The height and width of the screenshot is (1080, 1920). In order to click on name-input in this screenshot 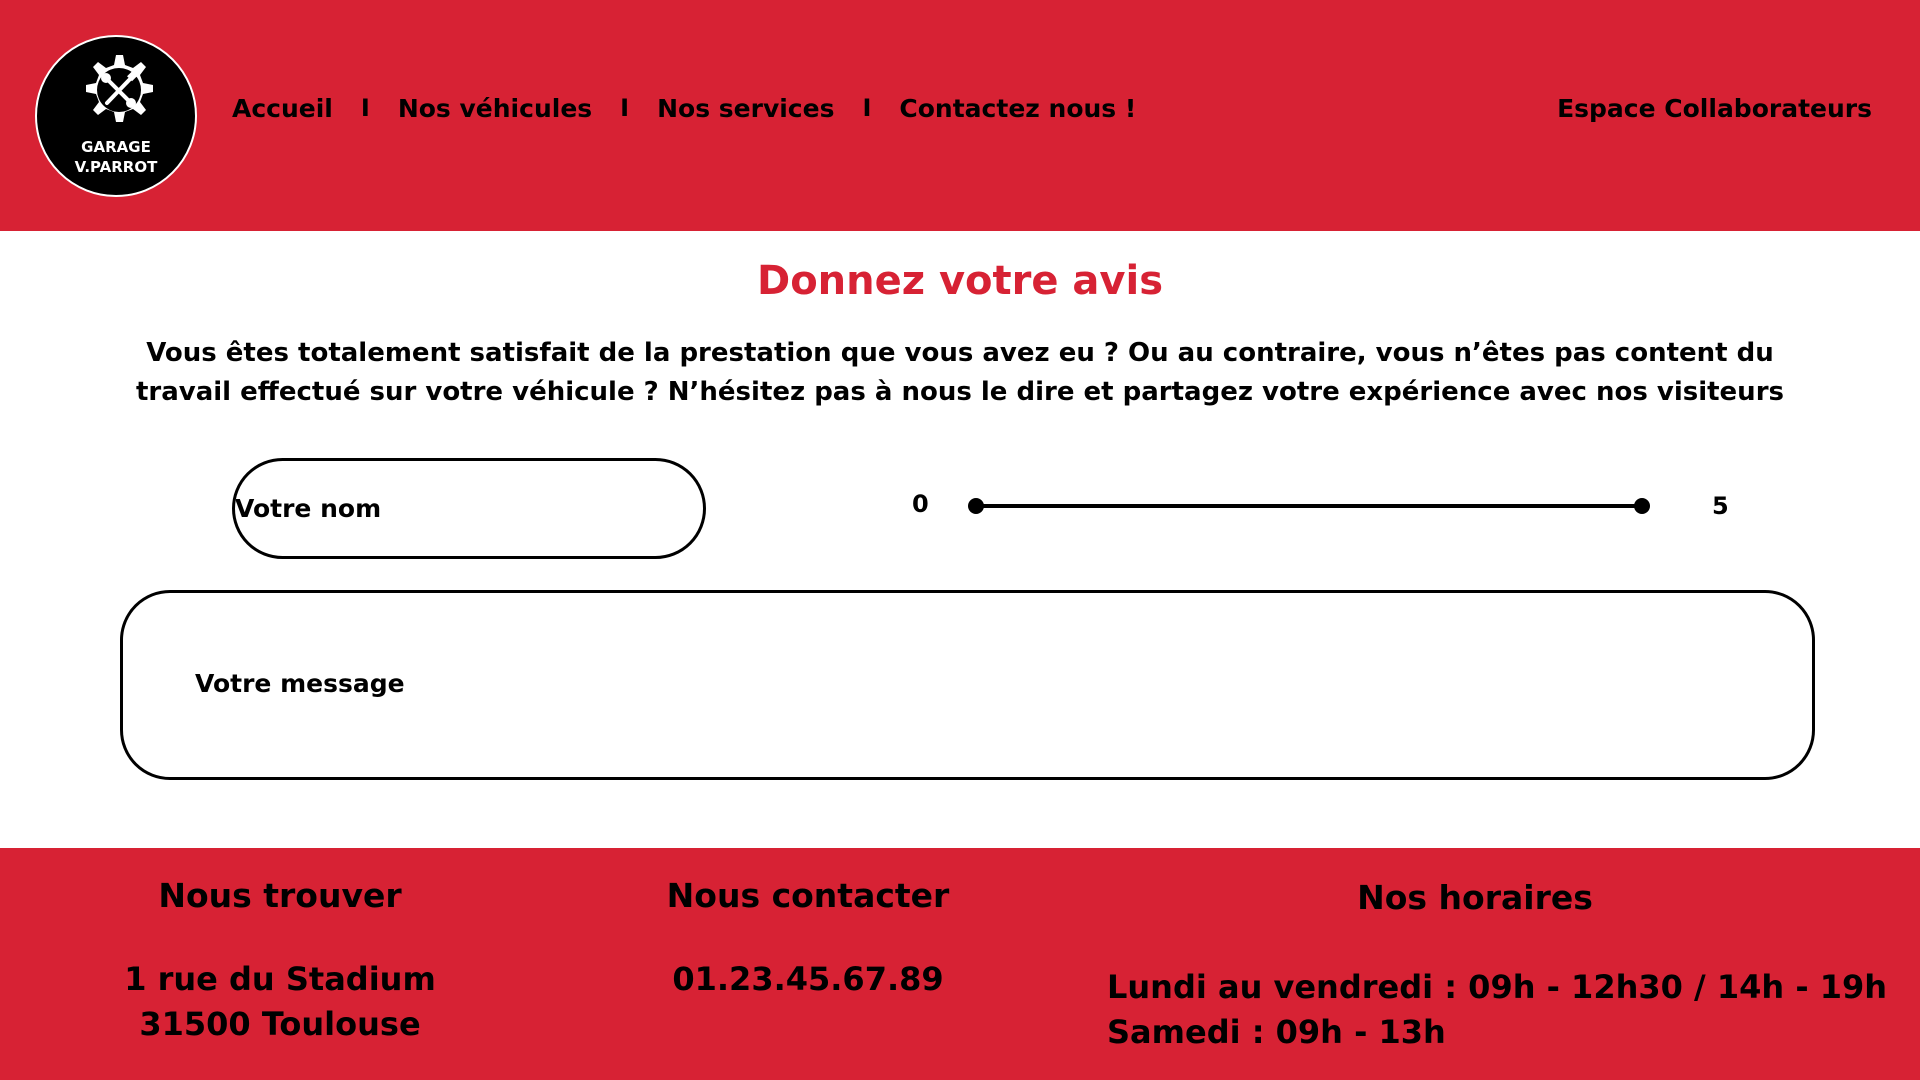, I will do `click(469, 508)`.